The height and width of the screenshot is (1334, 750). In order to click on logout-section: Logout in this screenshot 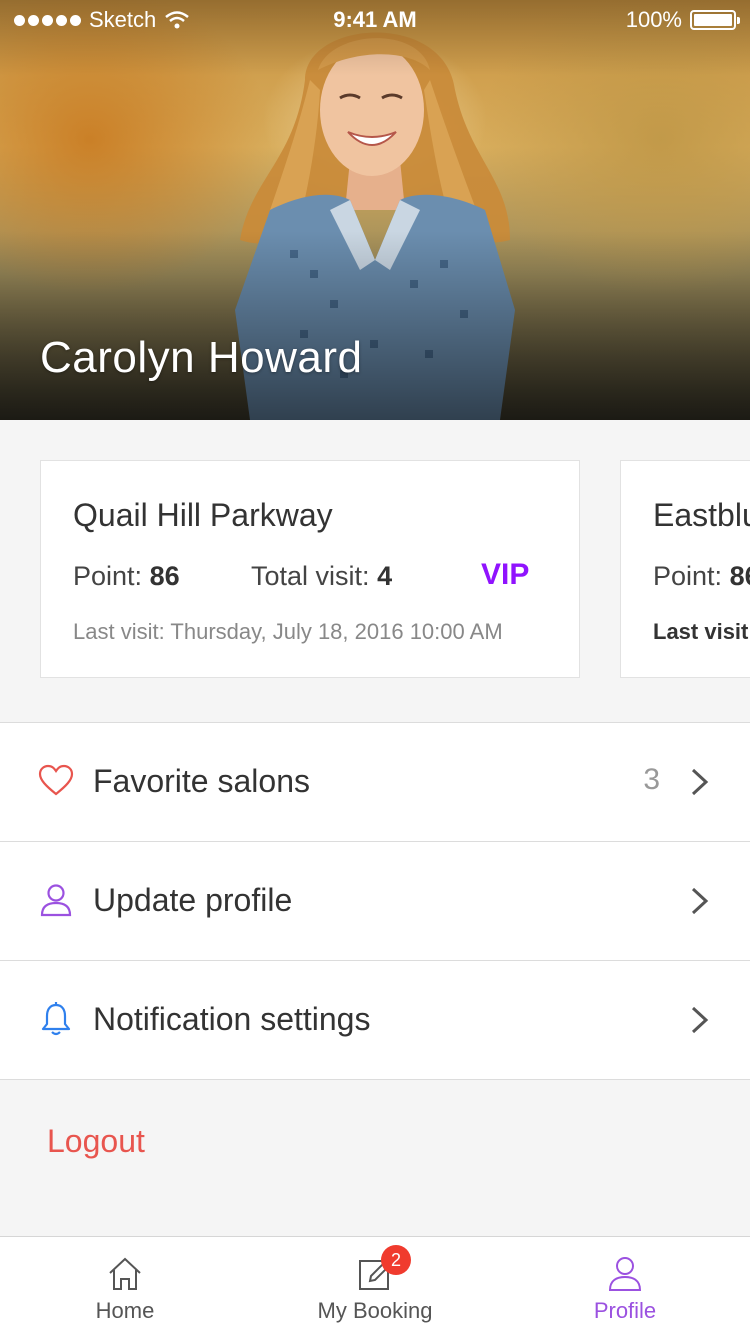, I will do `click(375, 1158)`.